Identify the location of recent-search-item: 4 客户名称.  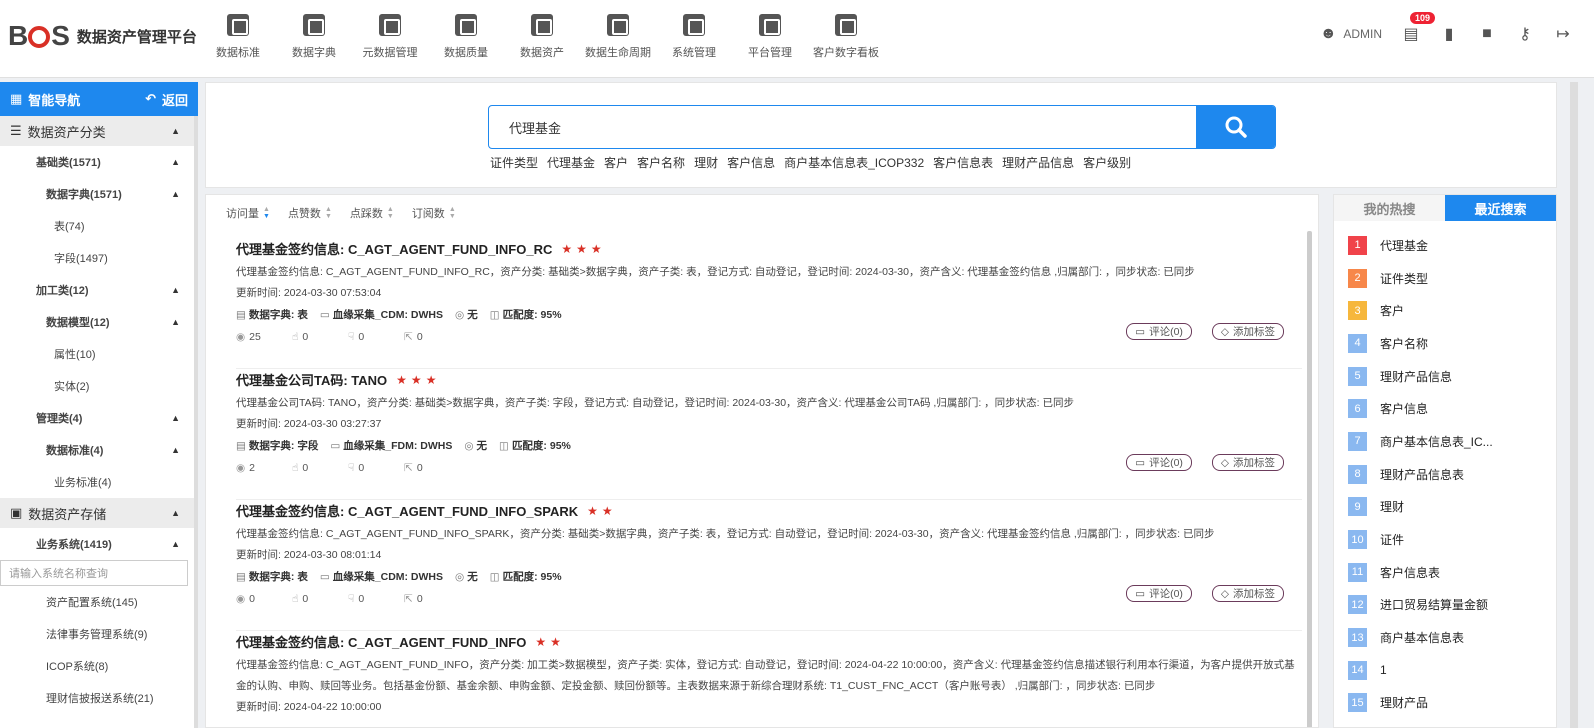
(1452, 343).